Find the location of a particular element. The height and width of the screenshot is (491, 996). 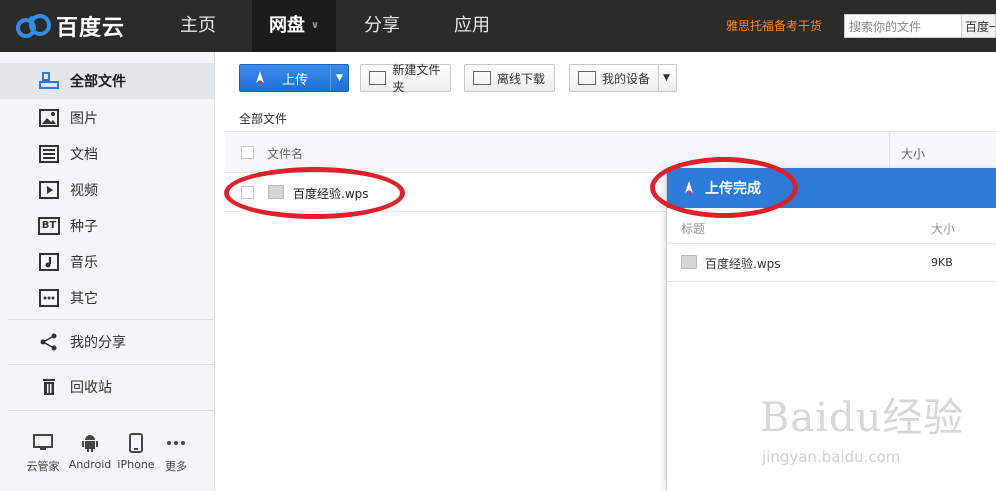

device-android: Android is located at coordinates (90, 451).